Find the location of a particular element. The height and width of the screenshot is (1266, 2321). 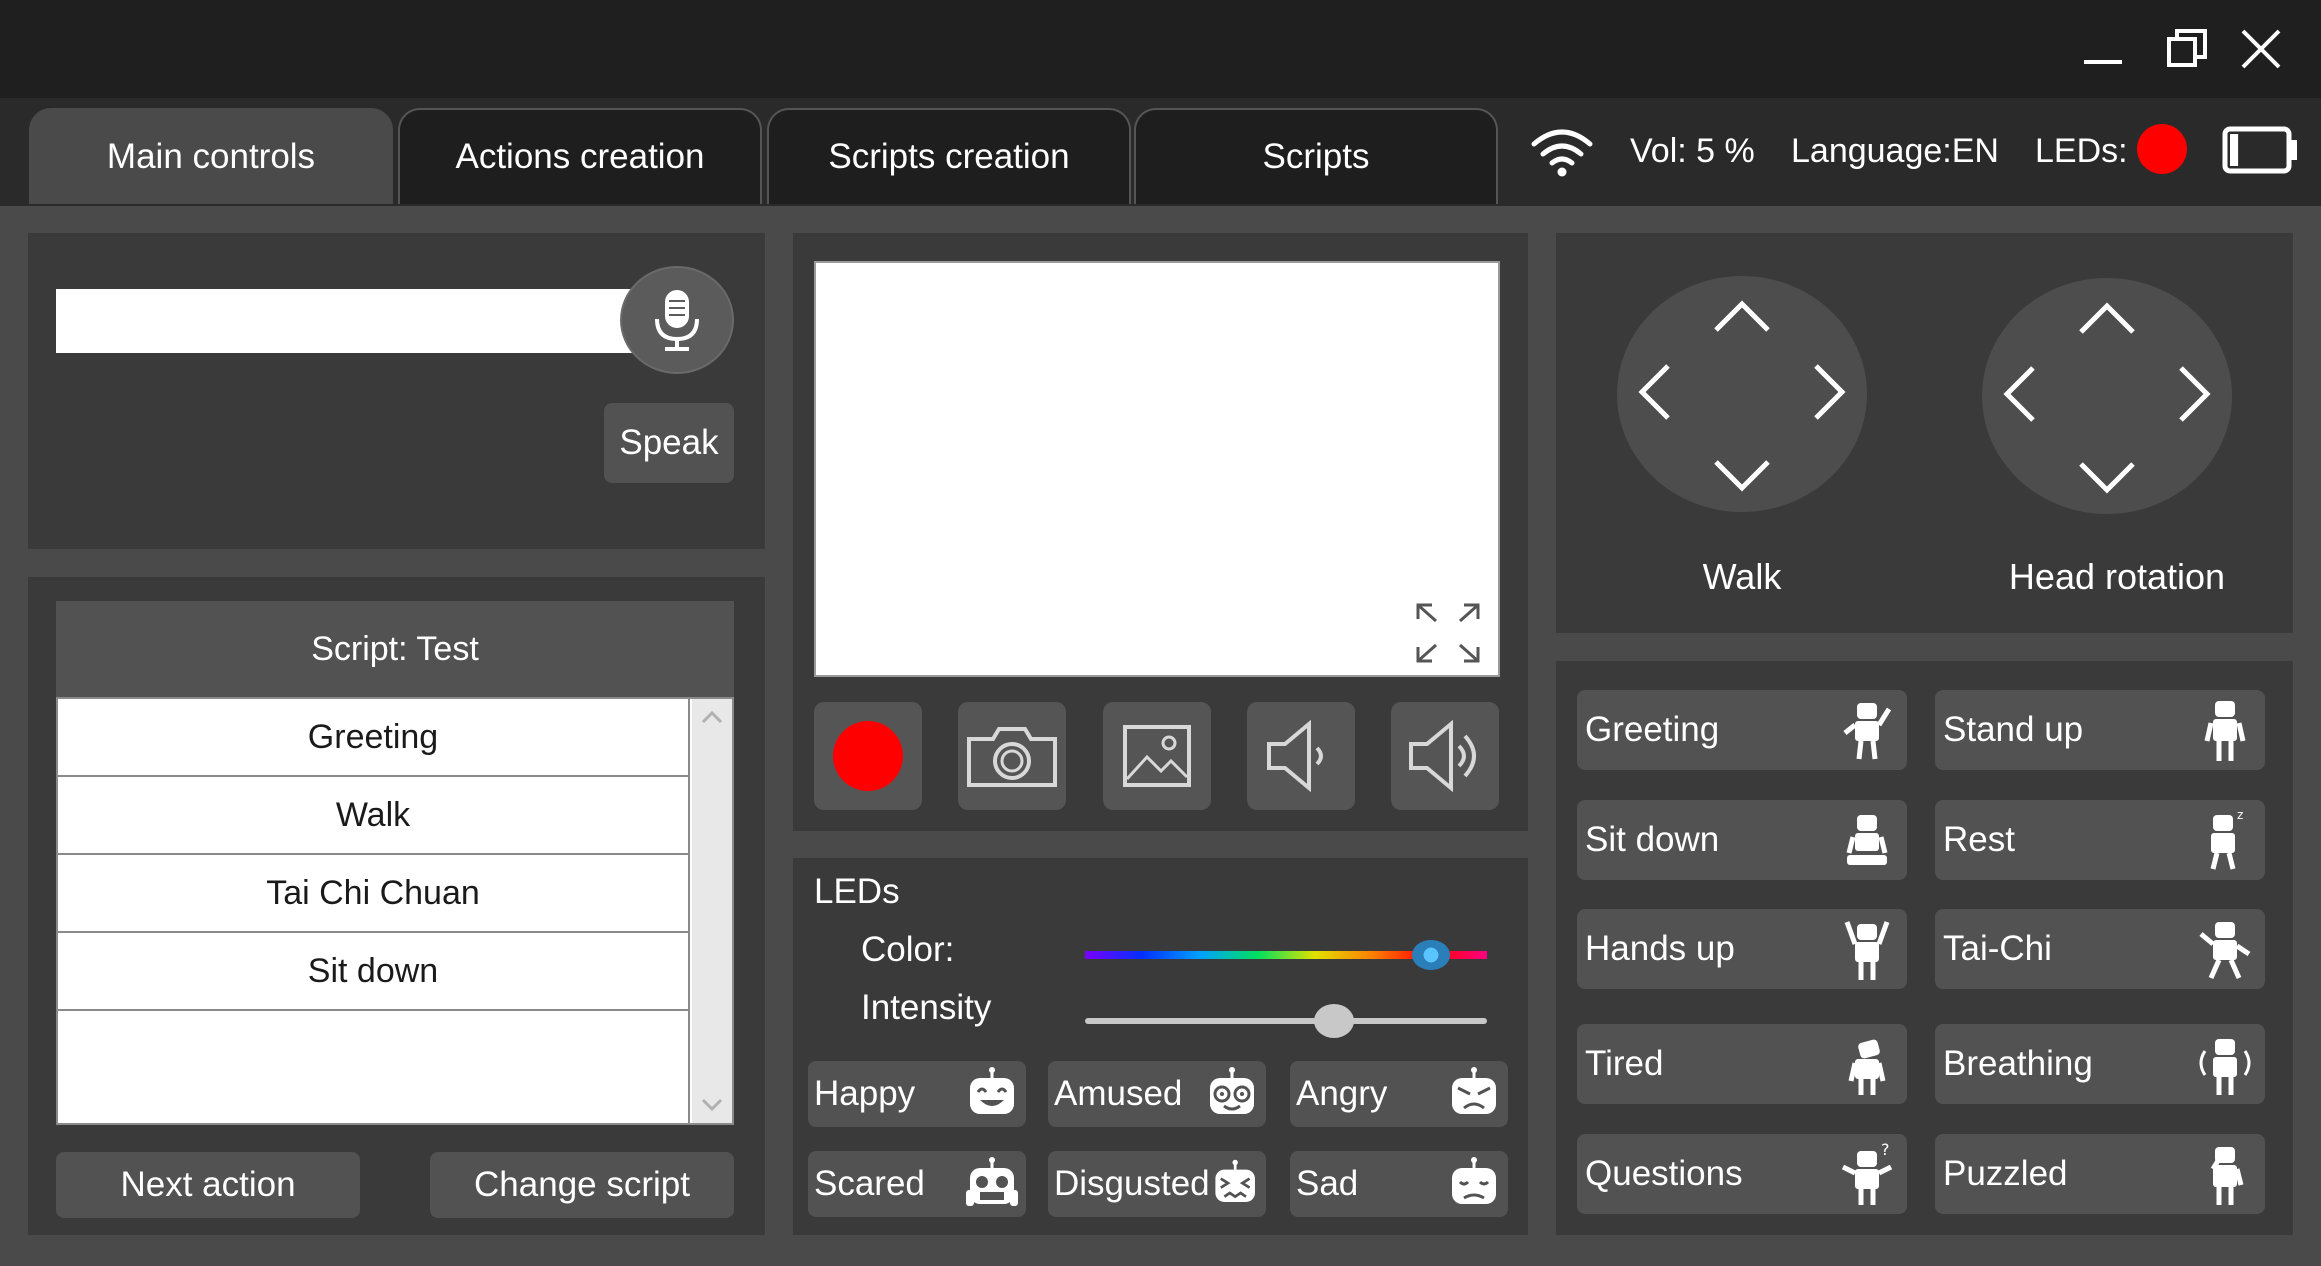

title-bar is located at coordinates (1160, 49).